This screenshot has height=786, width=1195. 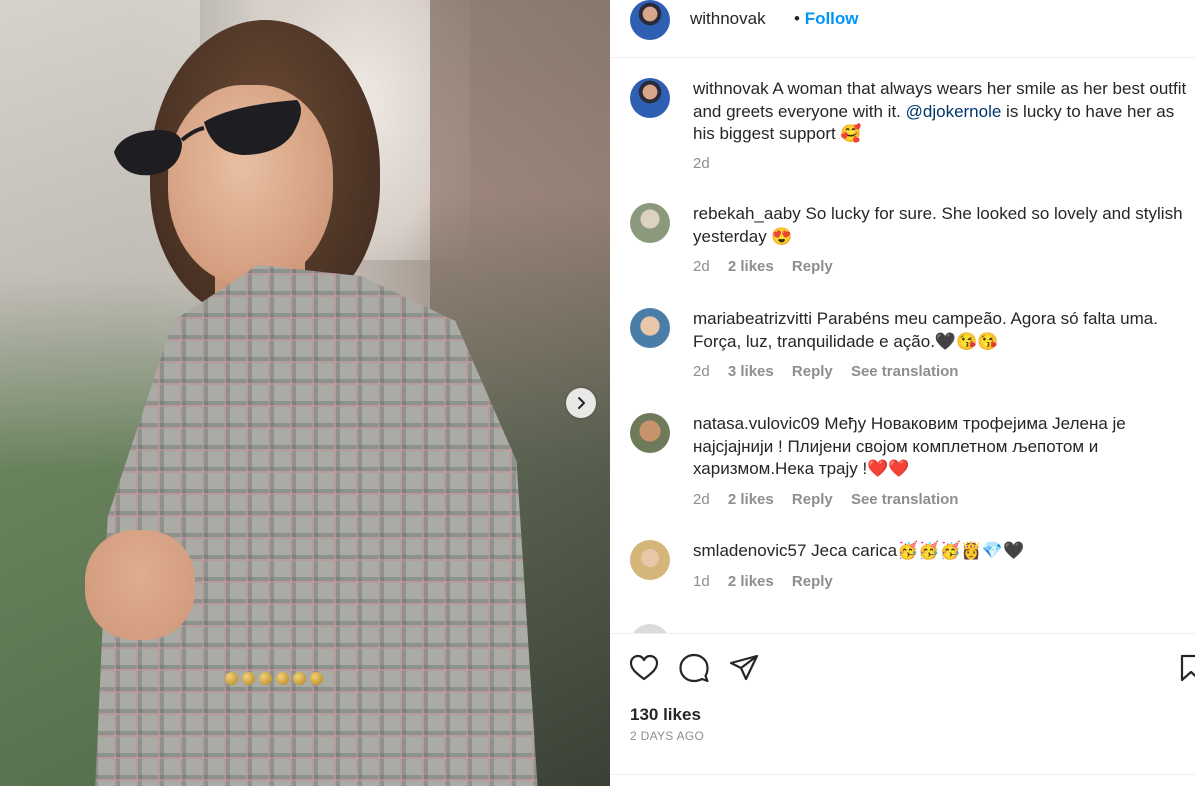 What do you see at coordinates (1187, 668) in the screenshot?
I see `bookmark-icon` at bounding box center [1187, 668].